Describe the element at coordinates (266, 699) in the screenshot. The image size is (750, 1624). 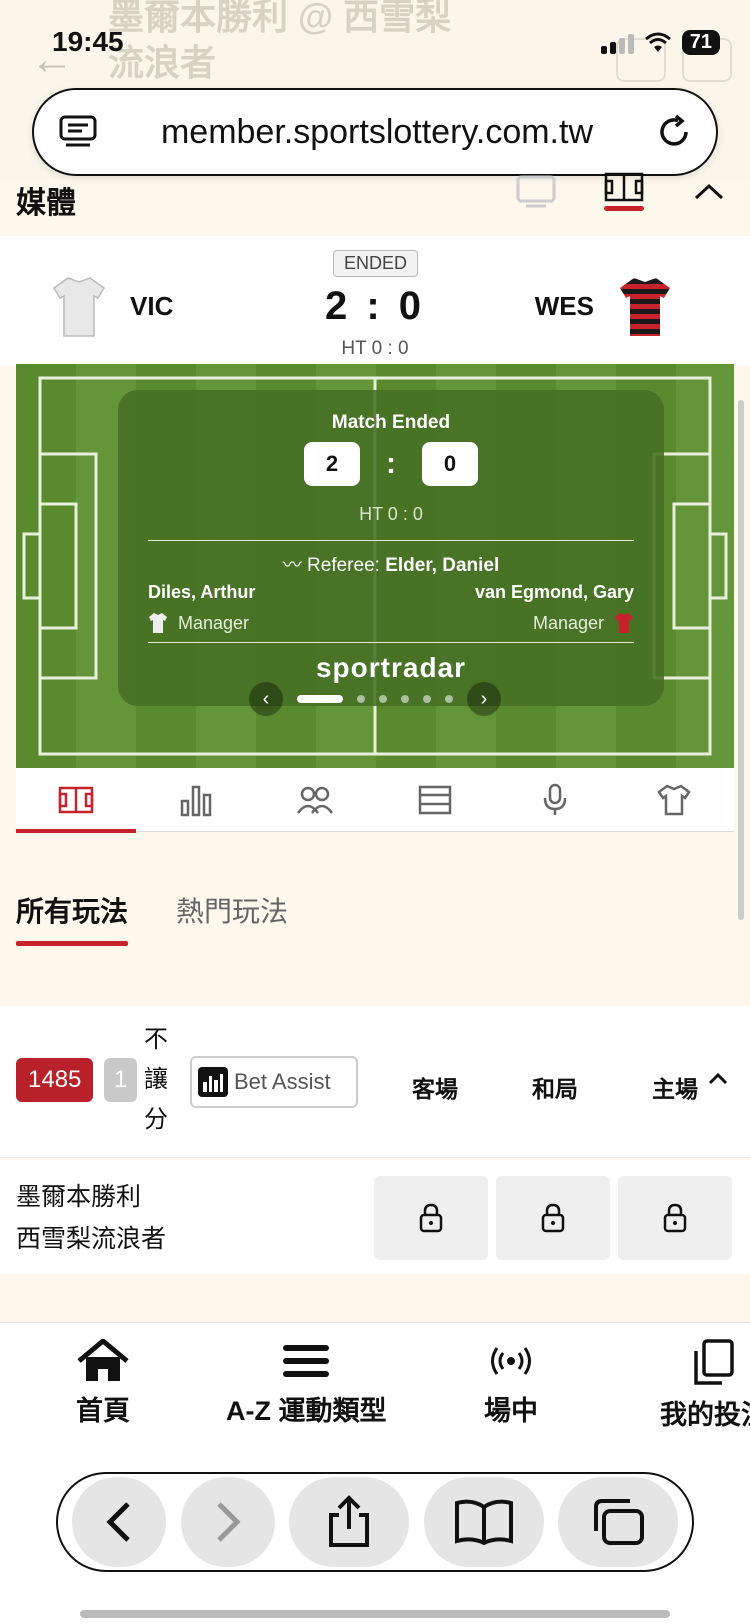
I see `carousel-prev-button: ‹` at that location.